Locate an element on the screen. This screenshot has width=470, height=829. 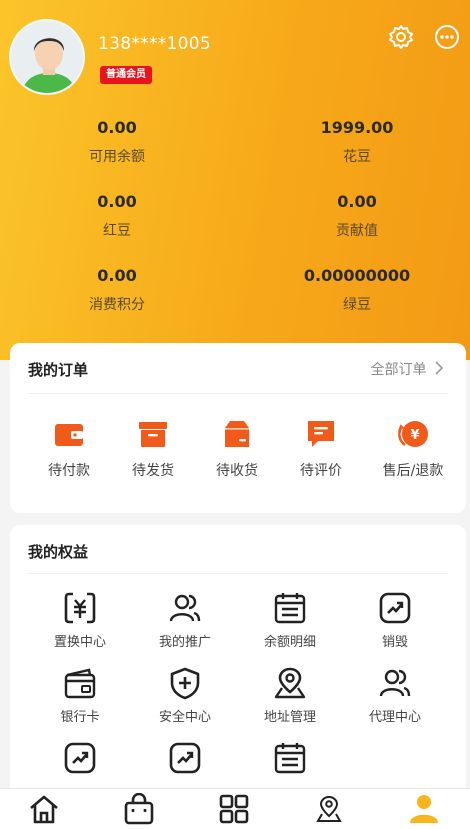
stat-value-contribution: 0.00 is located at coordinates (357, 201).